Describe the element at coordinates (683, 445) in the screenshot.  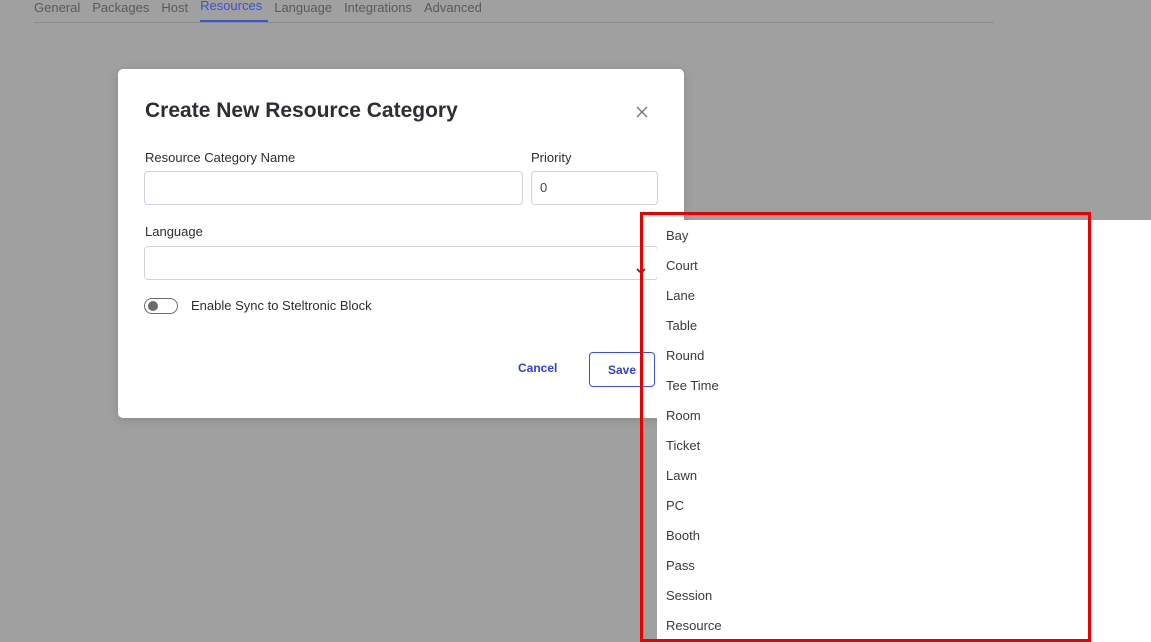
I see `dropdown-item-ticket: Ticket` at that location.